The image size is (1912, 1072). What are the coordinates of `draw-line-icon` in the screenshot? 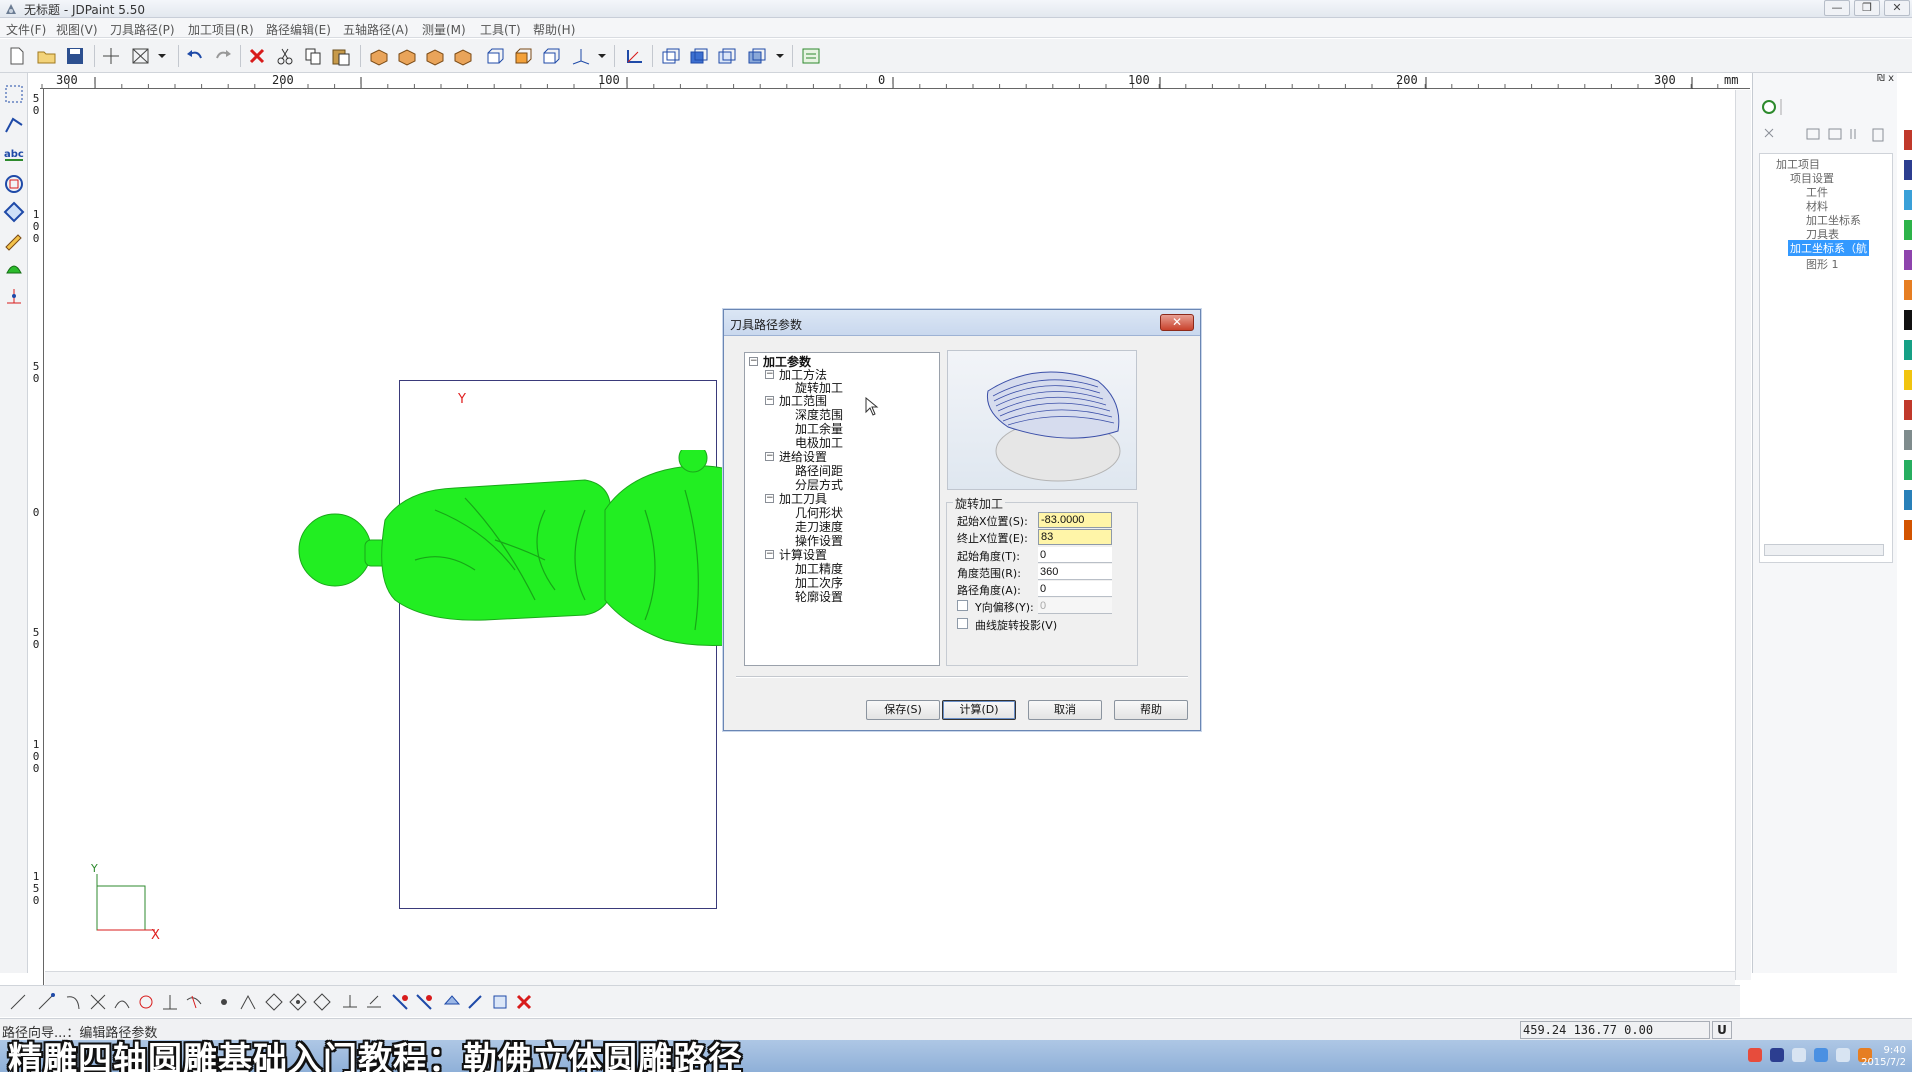 It's located at (14, 124).